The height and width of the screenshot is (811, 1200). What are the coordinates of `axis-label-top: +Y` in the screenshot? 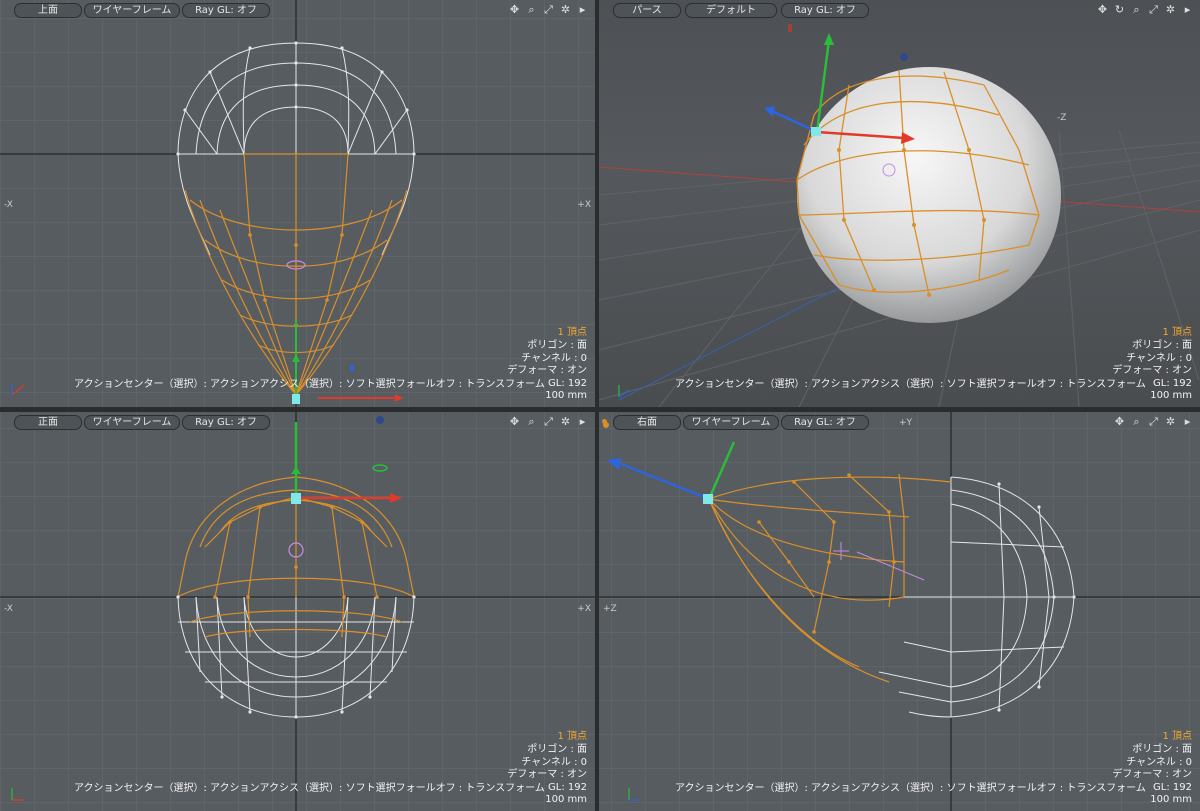 It's located at (906, 423).